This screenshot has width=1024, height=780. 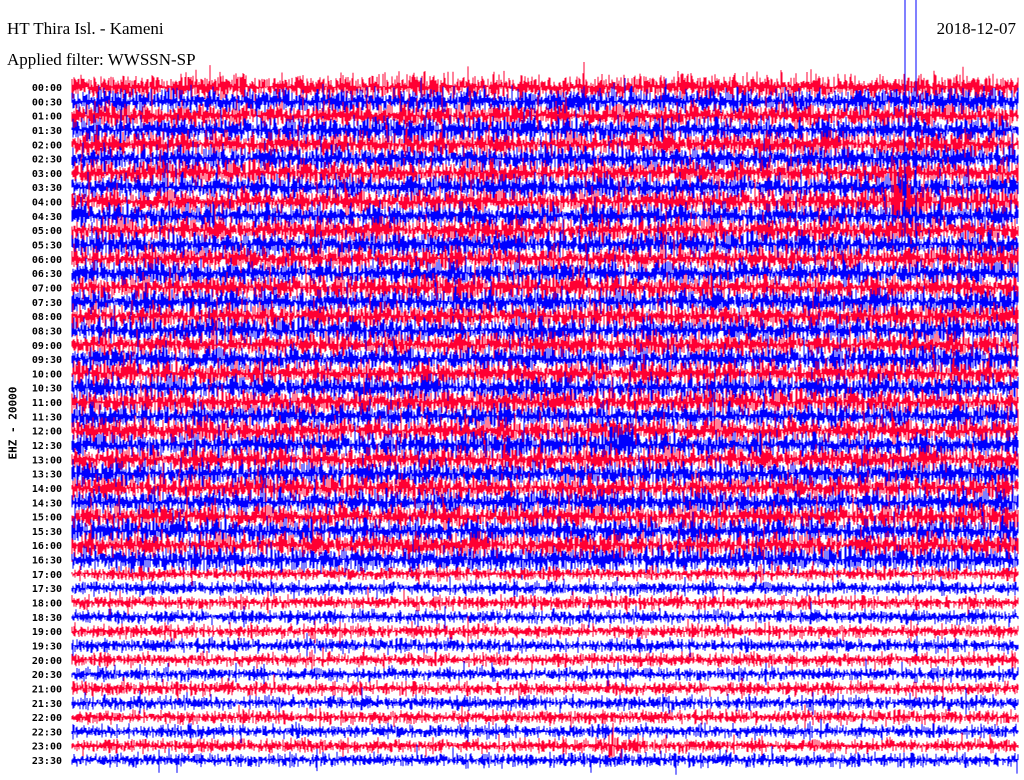 What do you see at coordinates (47, 561) in the screenshot?
I see `time-tick-label: 16:30` at bounding box center [47, 561].